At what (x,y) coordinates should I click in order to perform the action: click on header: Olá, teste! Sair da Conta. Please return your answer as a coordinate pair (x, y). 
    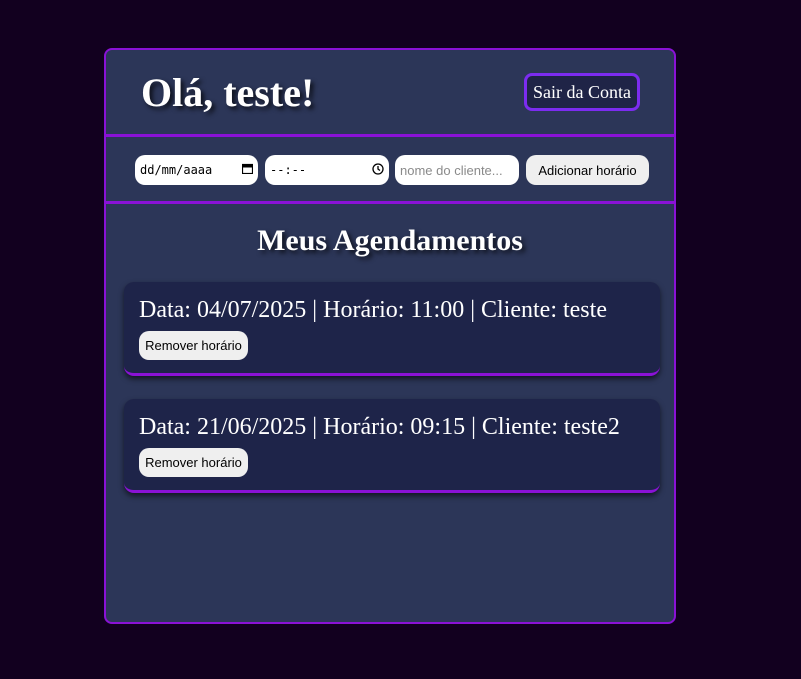
    Looking at the image, I should click on (390, 93).